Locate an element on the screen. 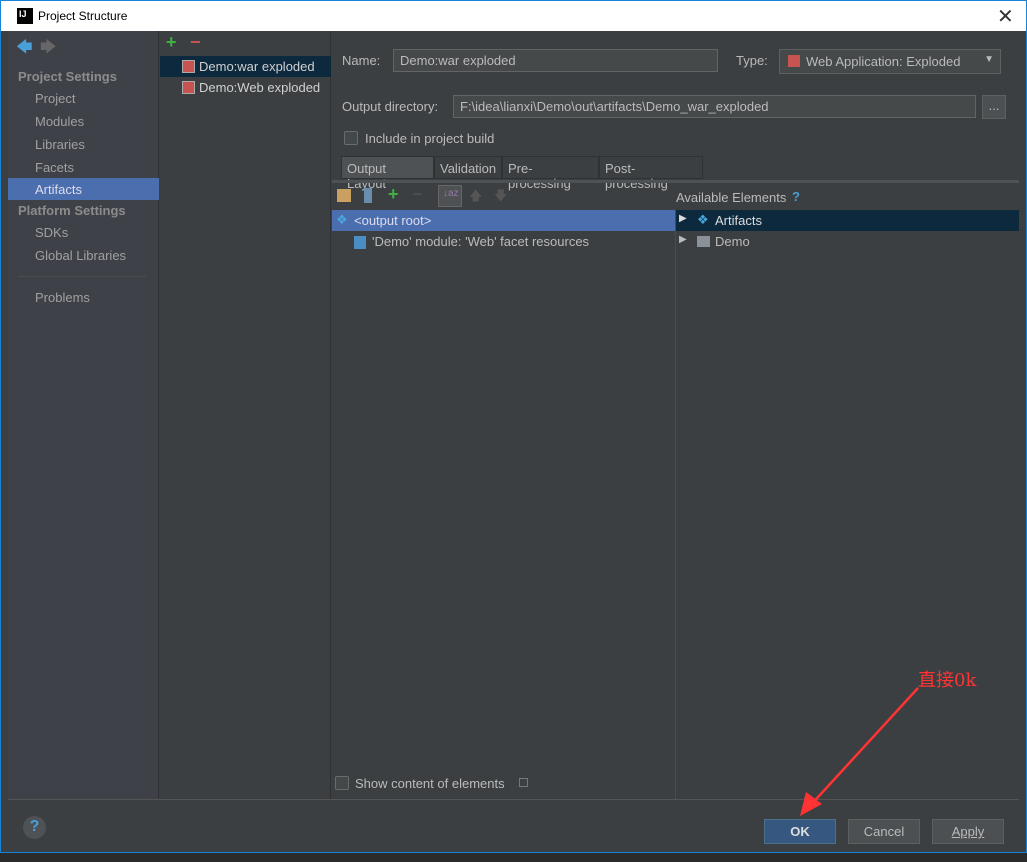  sidebar-item-global-libraries: Global Libraries is located at coordinates (83, 255).